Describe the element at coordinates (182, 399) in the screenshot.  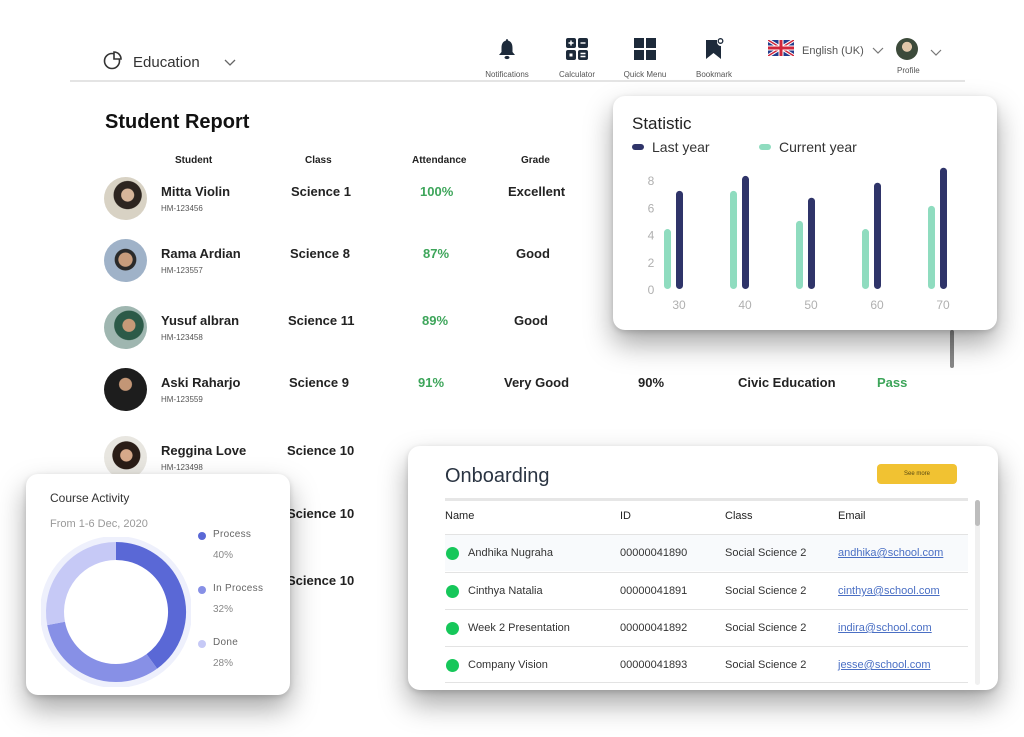
I see `student-id: HM-123559` at that location.